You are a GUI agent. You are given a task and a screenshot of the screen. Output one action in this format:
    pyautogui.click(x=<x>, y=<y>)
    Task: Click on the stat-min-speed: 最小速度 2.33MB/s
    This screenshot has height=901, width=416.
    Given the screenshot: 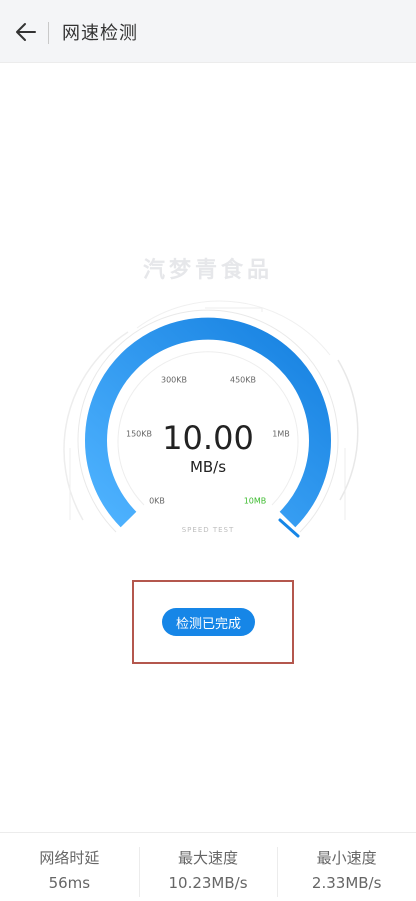 What is the action you would take?
    pyautogui.click(x=346, y=867)
    